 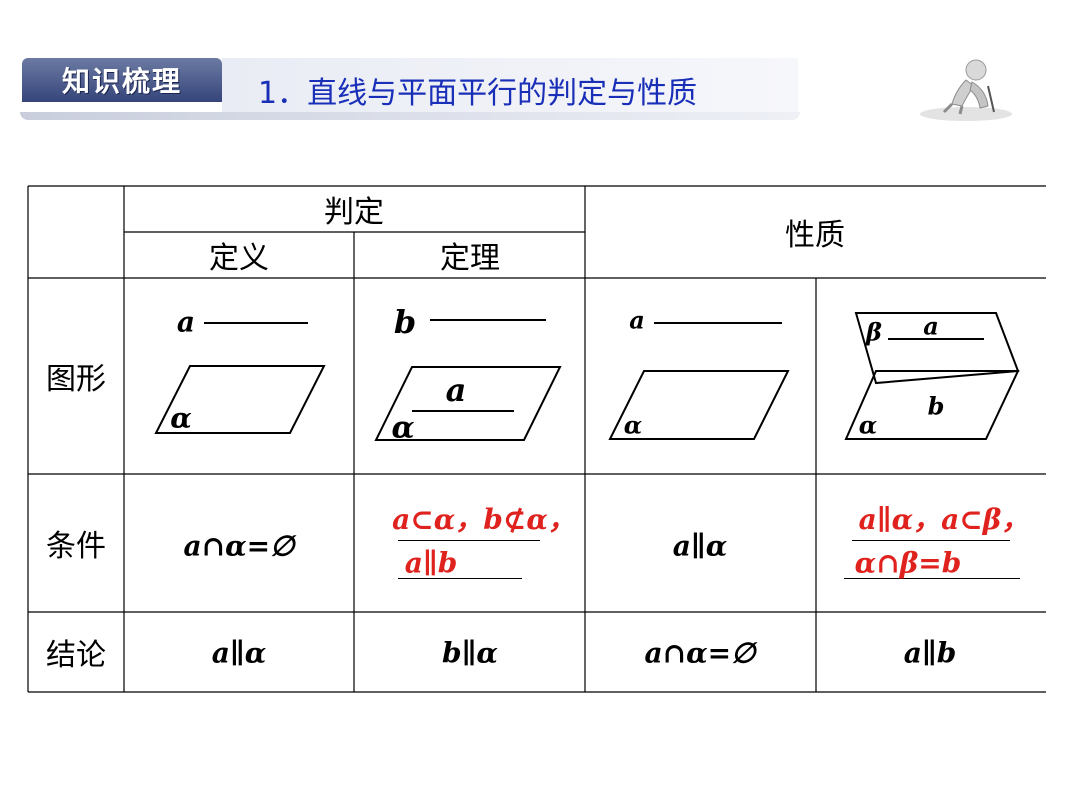 I want to click on thm-label-a: a, so click(x=456, y=390).